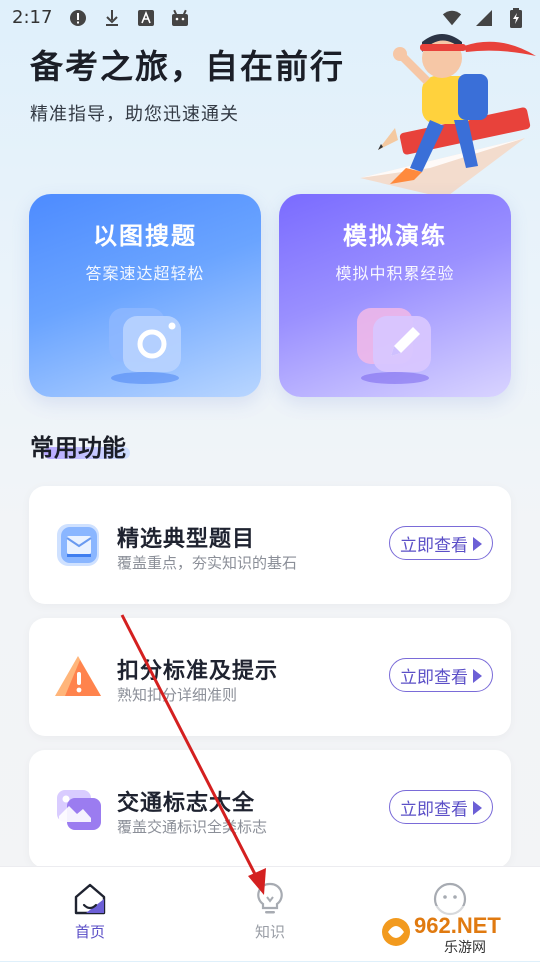 The width and height of the screenshot is (540, 962). I want to click on hero-title: 备考之旅，自在前行, so click(187, 66).